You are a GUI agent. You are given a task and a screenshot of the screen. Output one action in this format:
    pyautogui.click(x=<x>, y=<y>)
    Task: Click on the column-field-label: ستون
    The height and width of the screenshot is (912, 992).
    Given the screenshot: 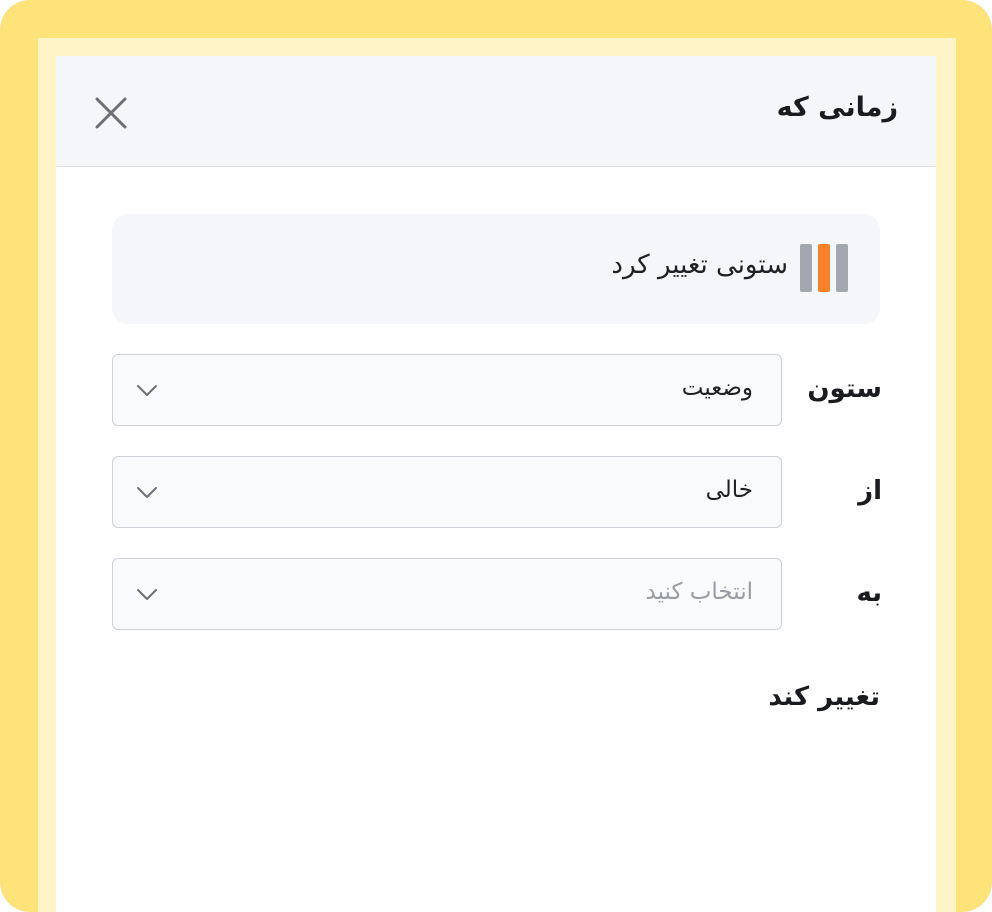 What is the action you would take?
    pyautogui.click(x=844, y=389)
    